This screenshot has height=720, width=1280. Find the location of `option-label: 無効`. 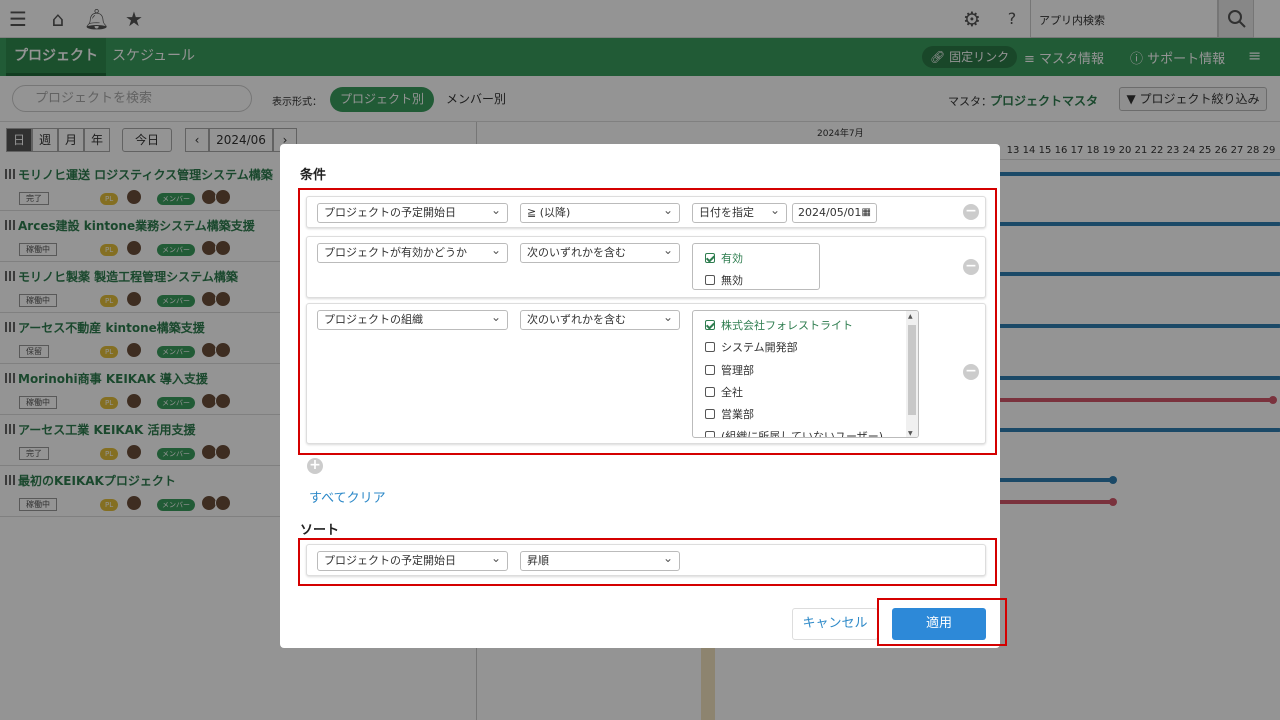

option-label: 無効 is located at coordinates (732, 280).